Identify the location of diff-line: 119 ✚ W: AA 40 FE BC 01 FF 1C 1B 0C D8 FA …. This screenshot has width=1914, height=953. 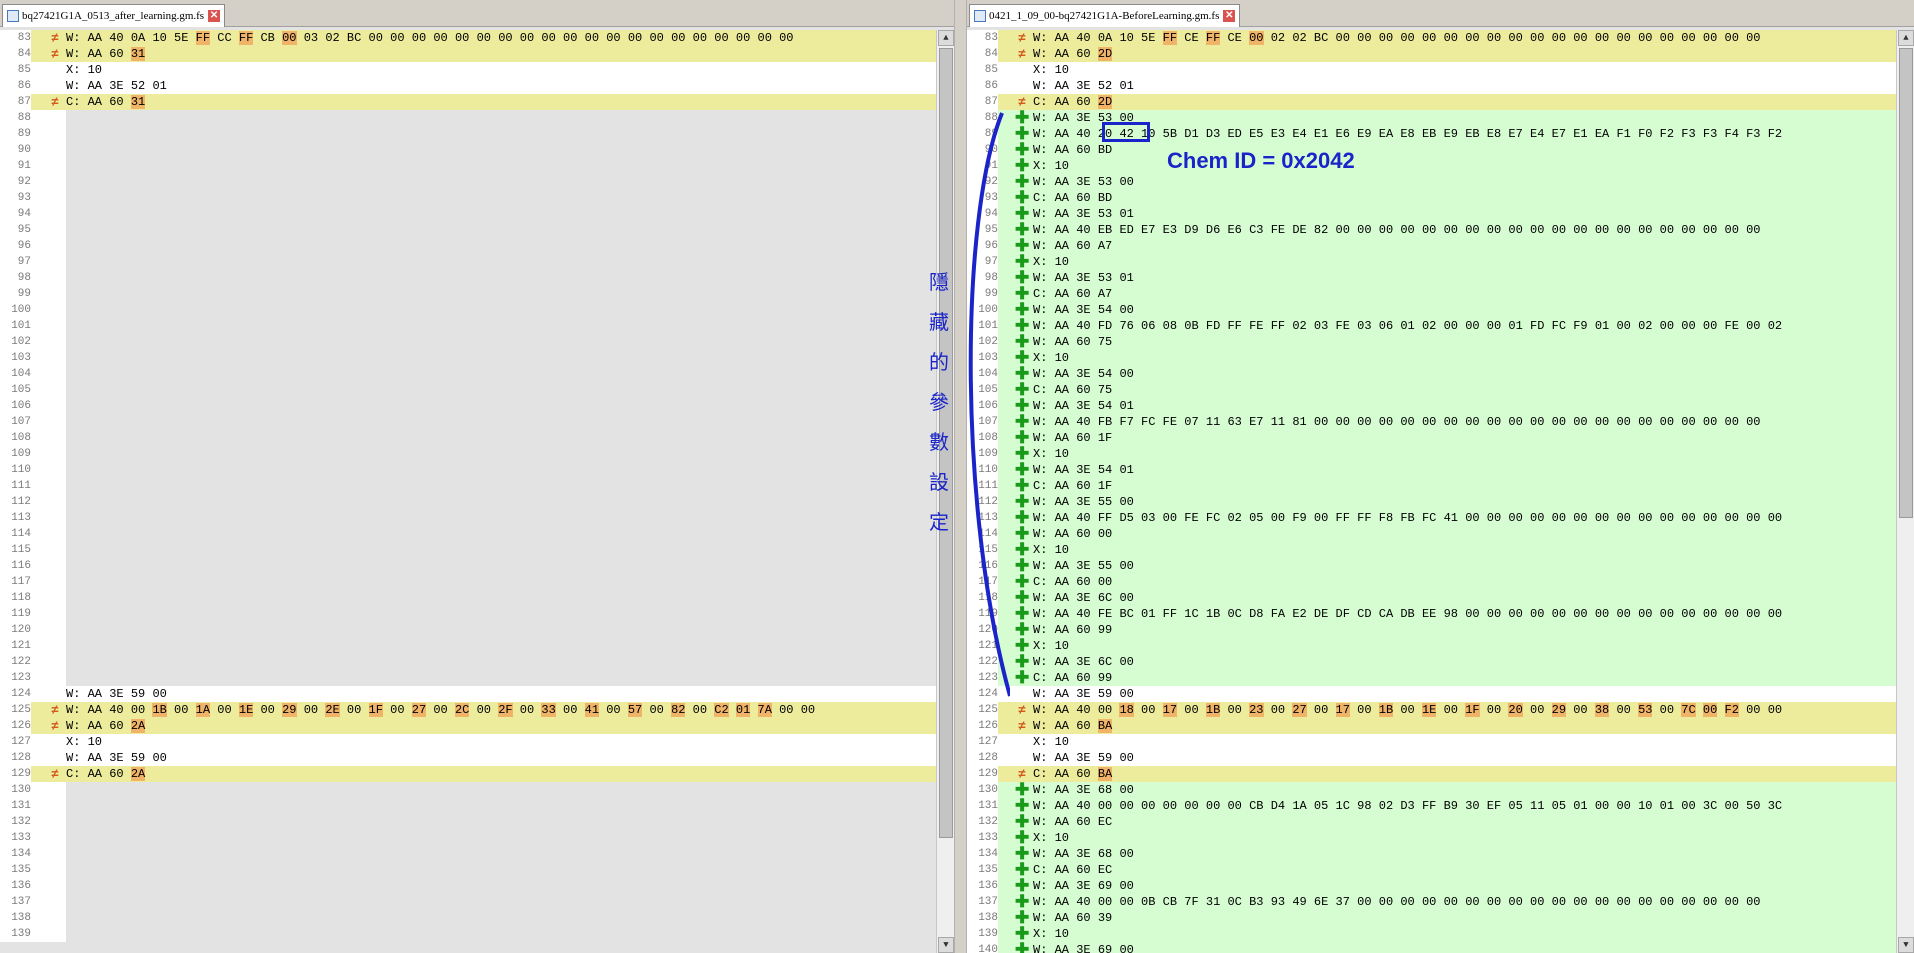
(1431, 613).